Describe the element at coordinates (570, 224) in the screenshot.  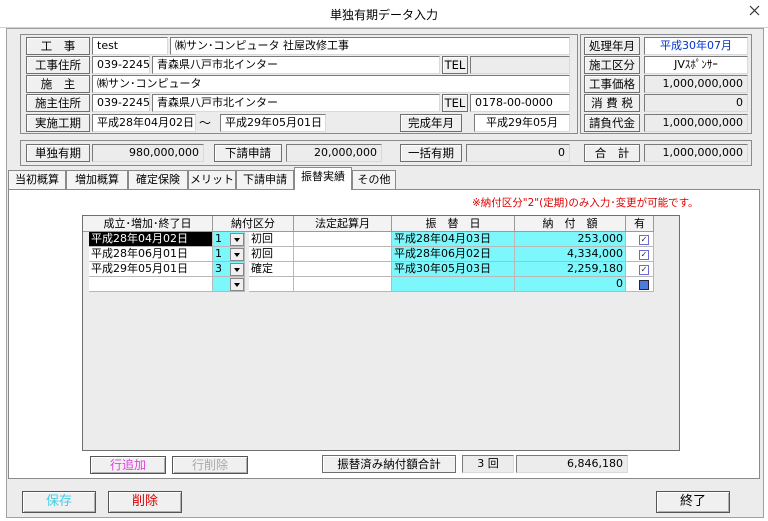
I see `col-header-amount: 納 付 額` at that location.